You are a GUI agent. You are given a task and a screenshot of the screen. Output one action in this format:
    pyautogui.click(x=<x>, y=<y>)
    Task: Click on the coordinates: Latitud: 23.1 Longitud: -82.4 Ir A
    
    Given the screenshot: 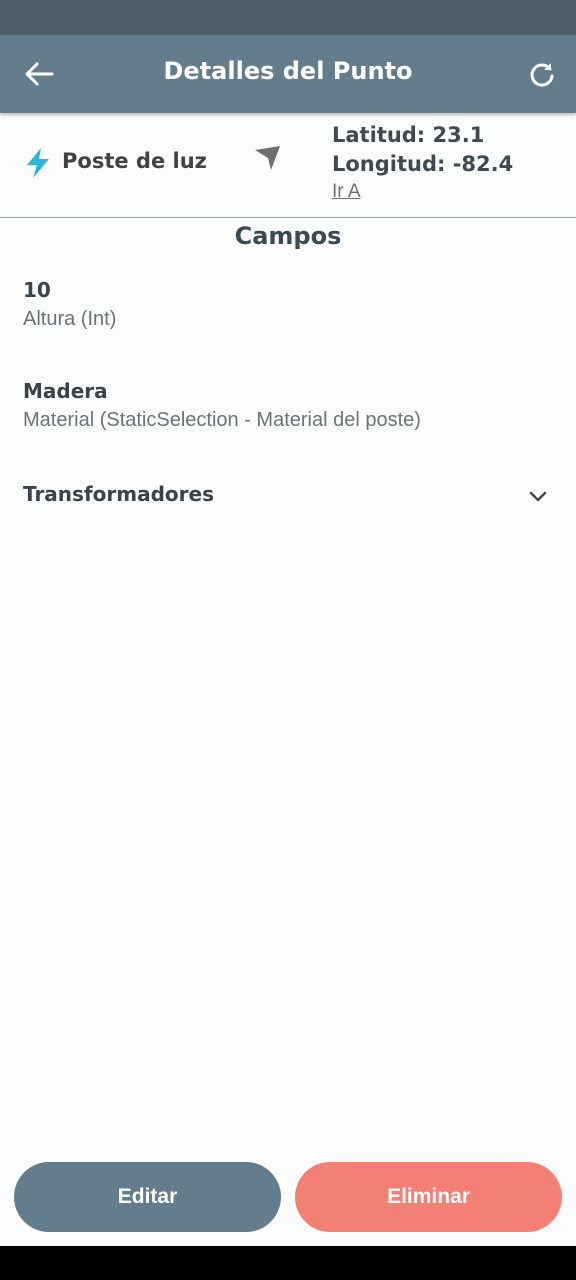 What is the action you would take?
    pyautogui.click(x=422, y=163)
    